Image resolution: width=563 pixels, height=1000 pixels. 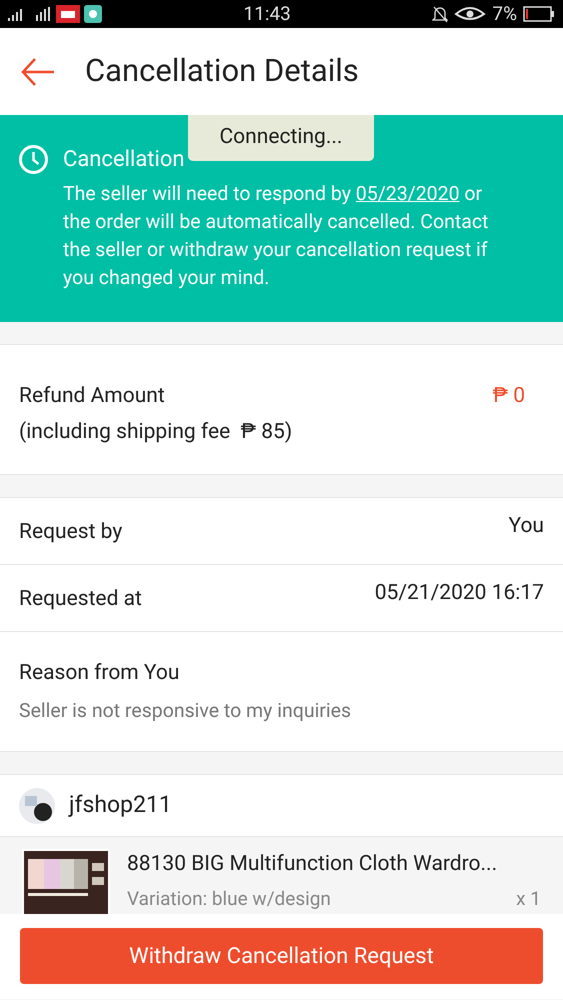 What do you see at coordinates (508, 396) in the screenshot?
I see `refund-amount: ₱ 0` at bounding box center [508, 396].